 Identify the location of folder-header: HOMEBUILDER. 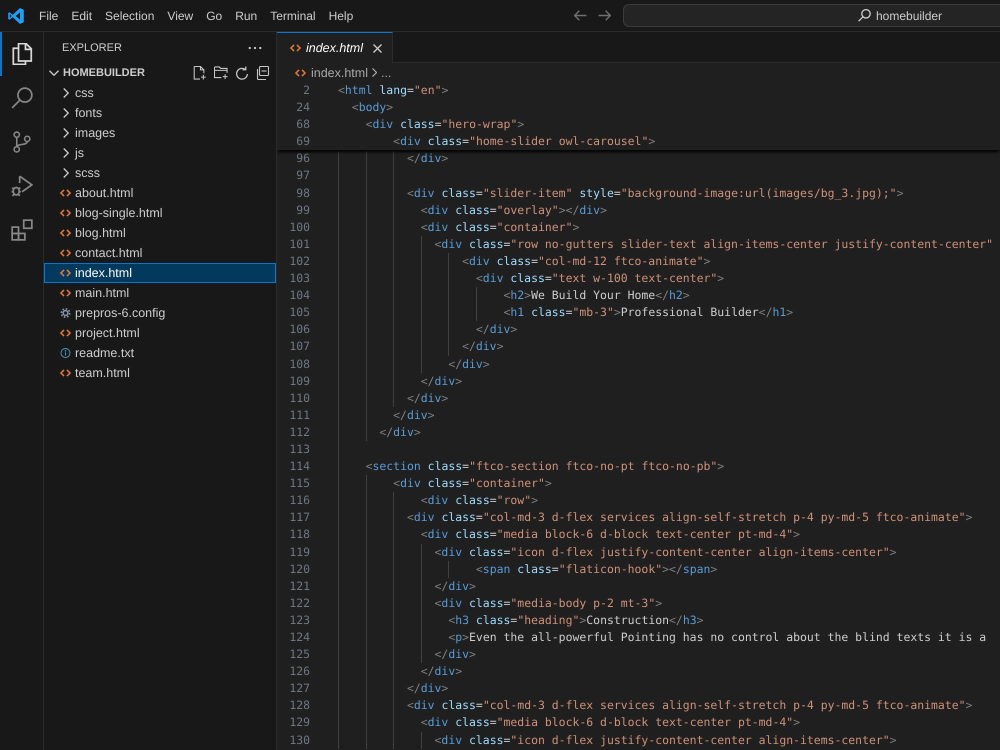
(97, 73).